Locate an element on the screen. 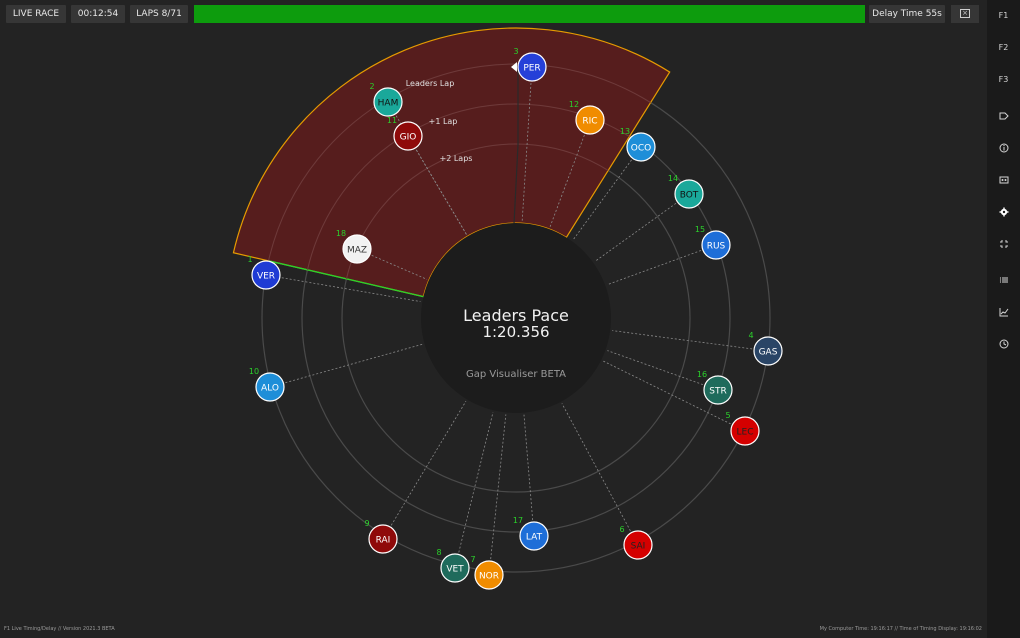 This screenshot has height=638, width=1020. driver-code: GIO is located at coordinates (408, 138).